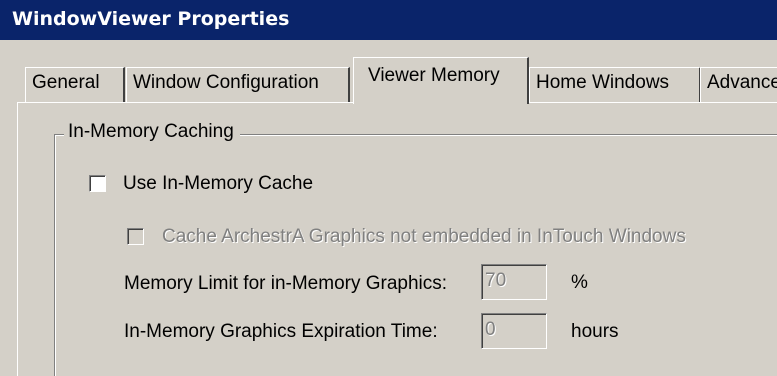 The width and height of the screenshot is (777, 376). Describe the element at coordinates (281, 331) in the screenshot. I see `expiration-time-label: In-Memory Graphics Expiration Time:` at that location.